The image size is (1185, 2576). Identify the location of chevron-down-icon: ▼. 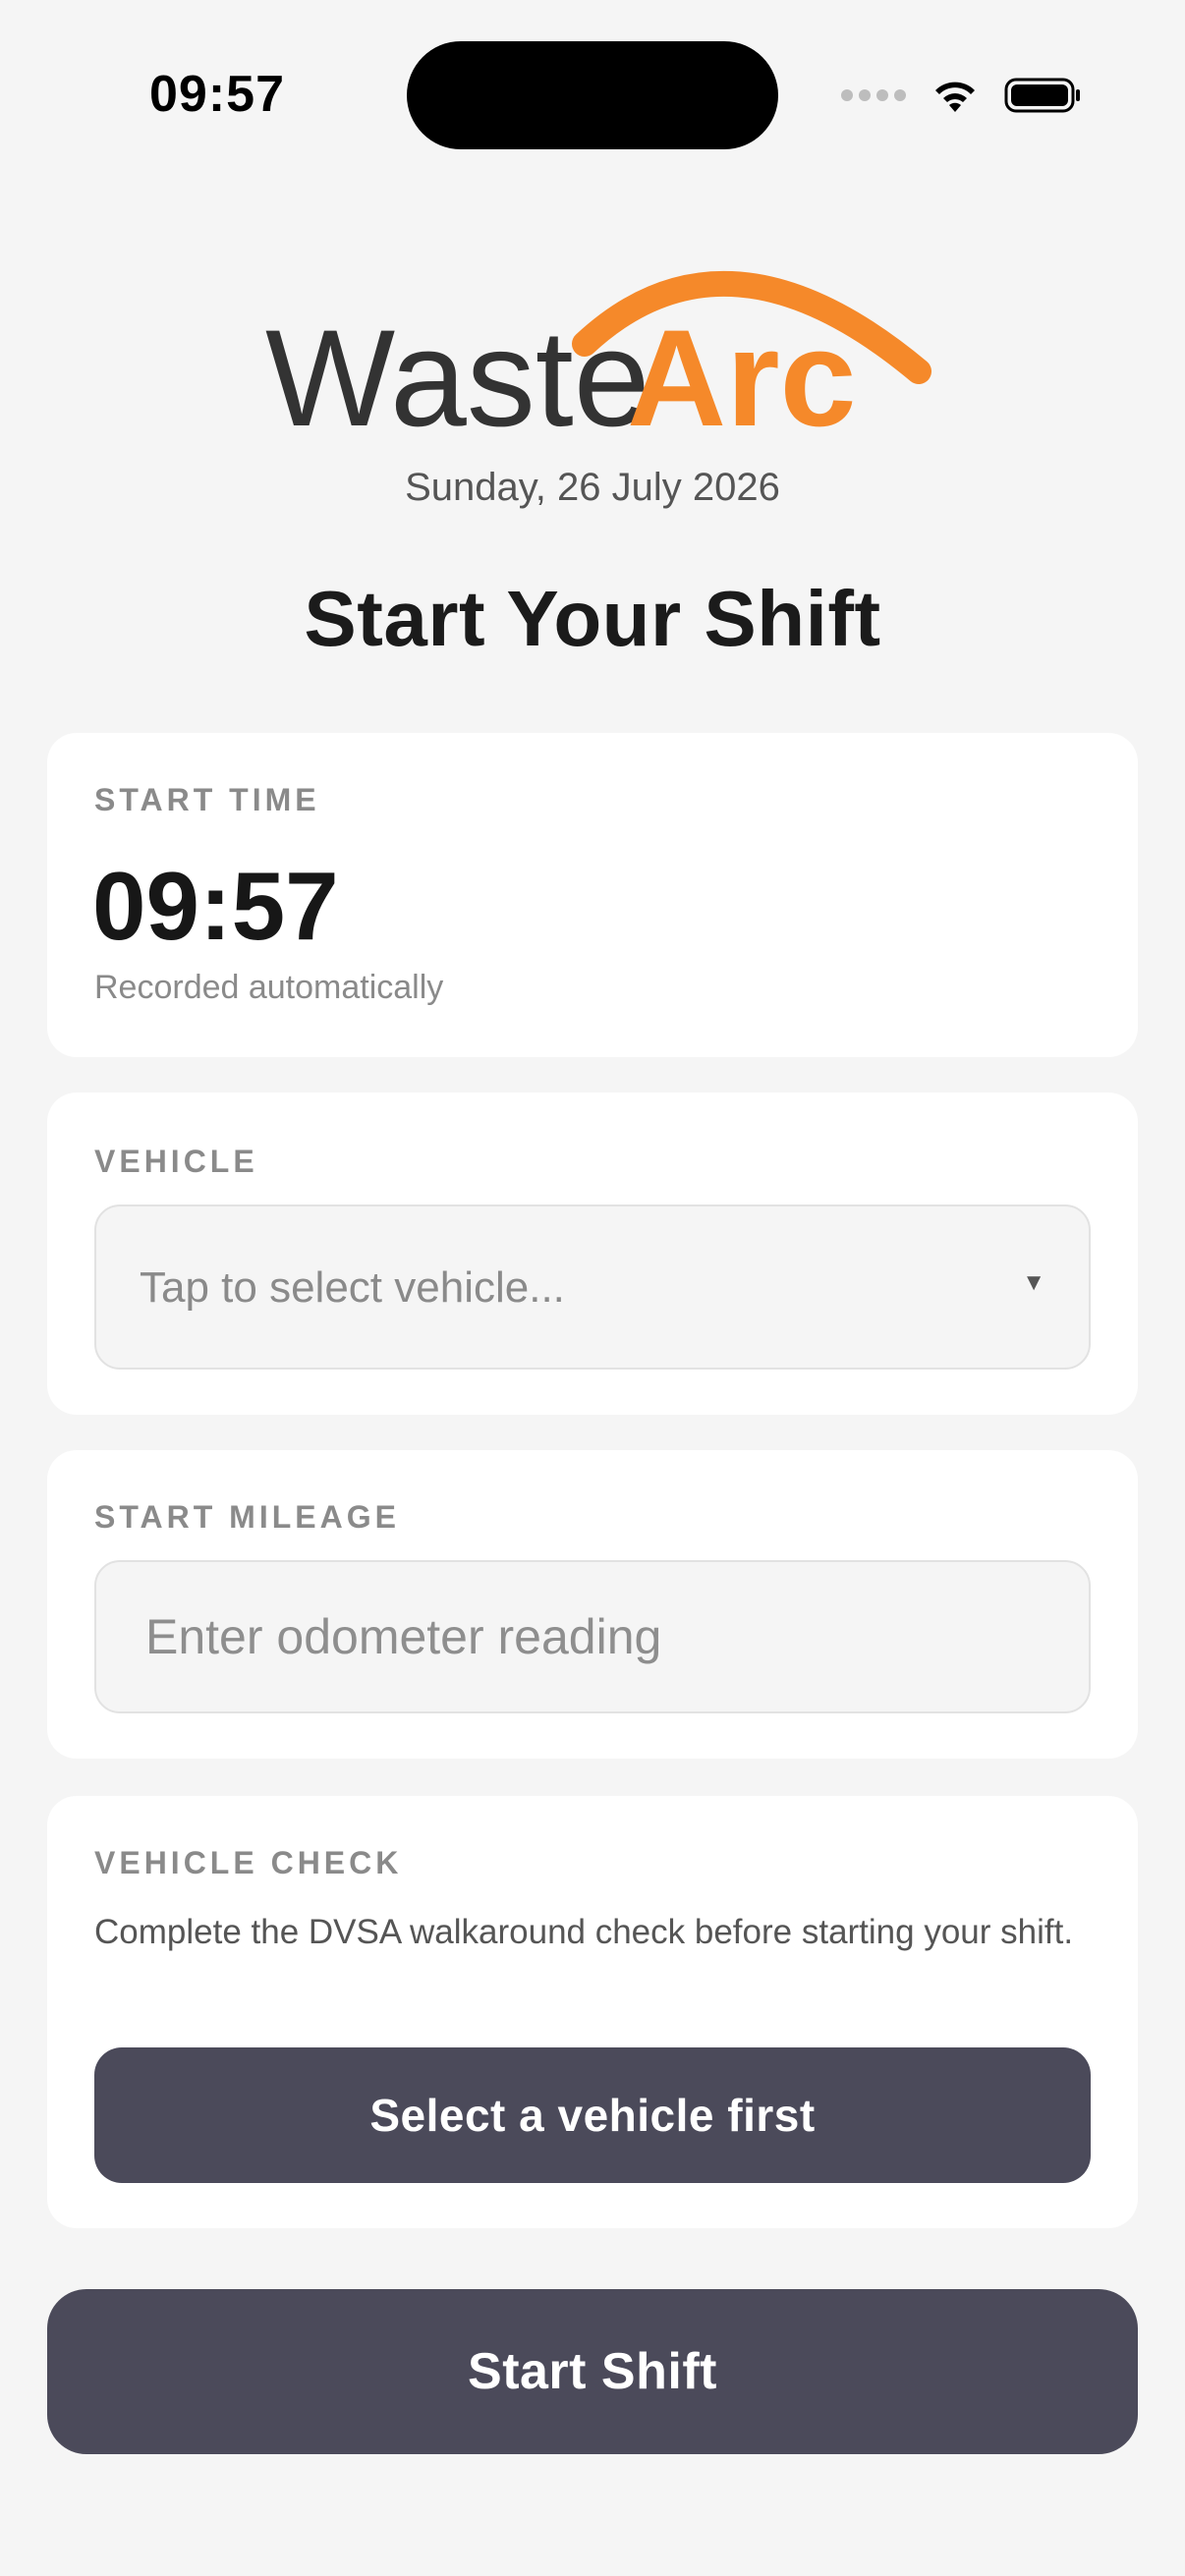
(1034, 1282).